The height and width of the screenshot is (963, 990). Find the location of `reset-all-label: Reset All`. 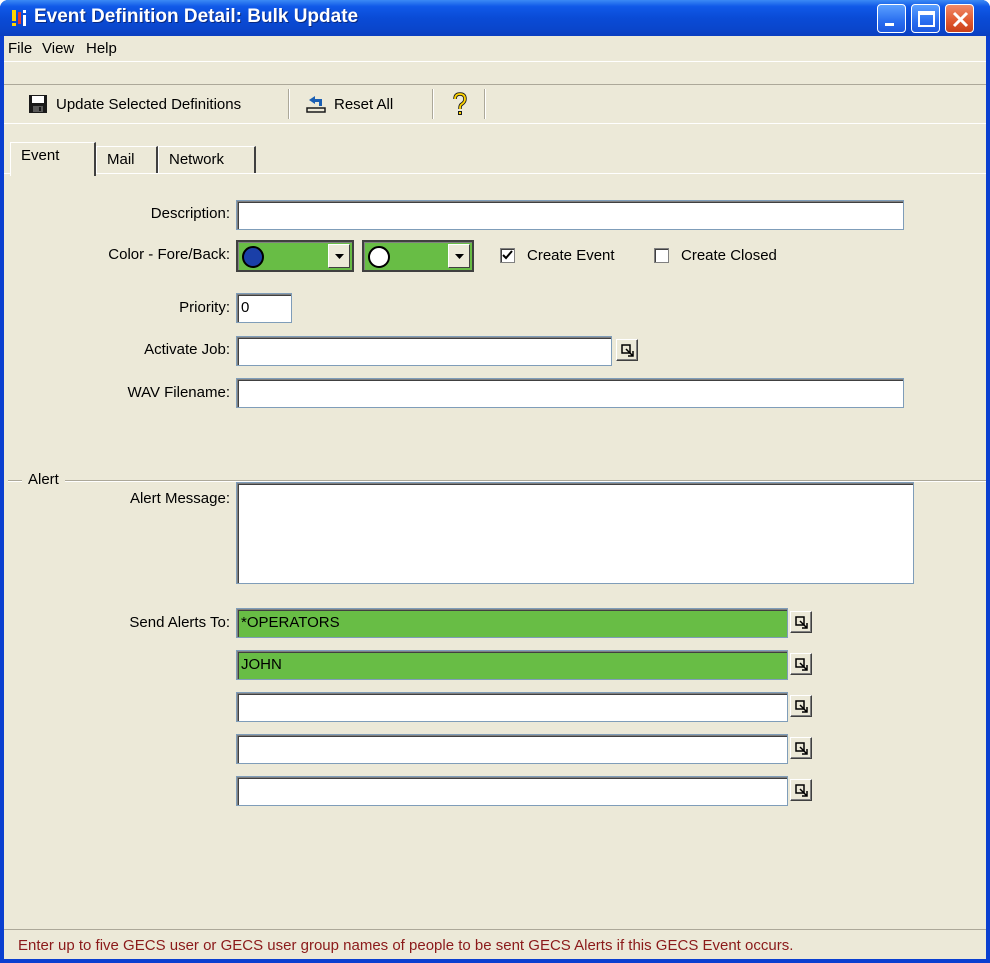

reset-all-label: Reset All is located at coordinates (364, 104).